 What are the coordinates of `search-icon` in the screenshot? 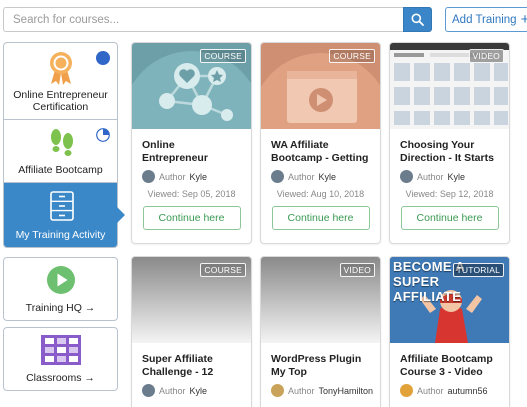 It's located at (417, 19).